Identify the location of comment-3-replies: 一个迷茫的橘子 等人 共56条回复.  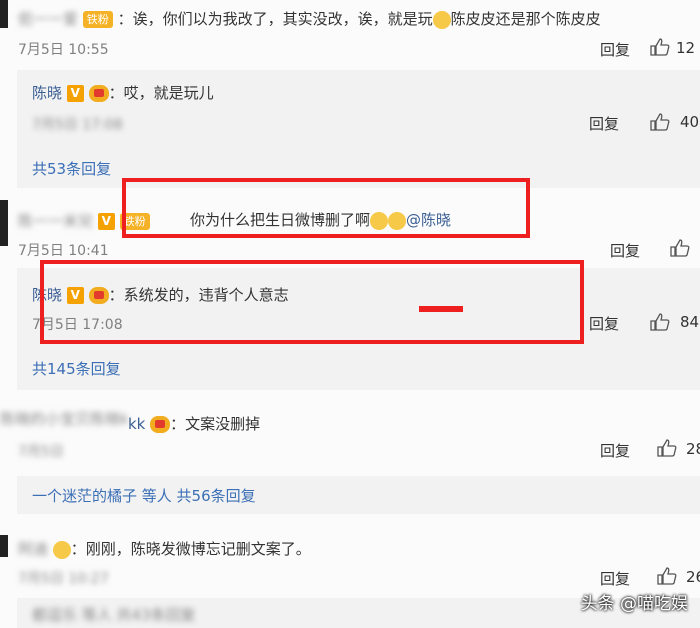
(358, 495).